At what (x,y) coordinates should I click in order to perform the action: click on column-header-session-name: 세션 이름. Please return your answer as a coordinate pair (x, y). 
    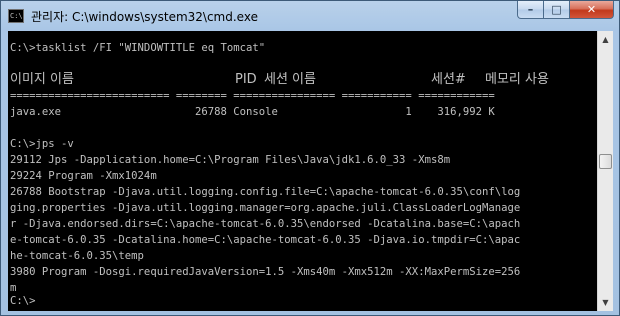
    Looking at the image, I should click on (290, 79).